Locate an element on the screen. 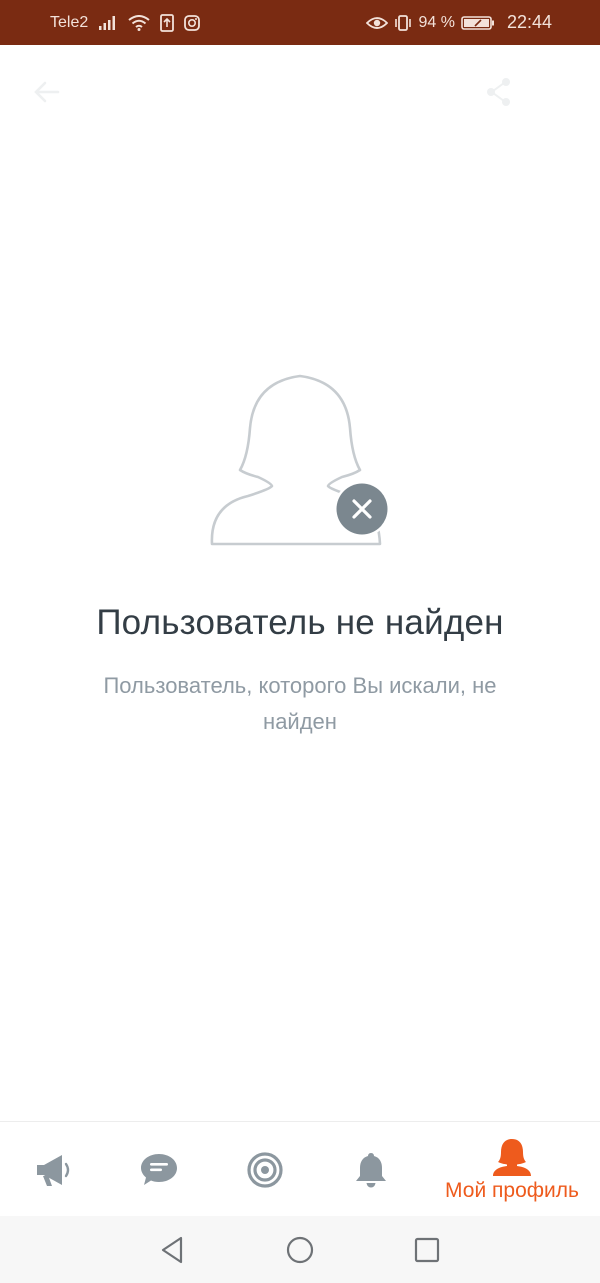 The image size is (600, 1283). nav-item-my-profile: Мой профиль is located at coordinates (512, 1169).